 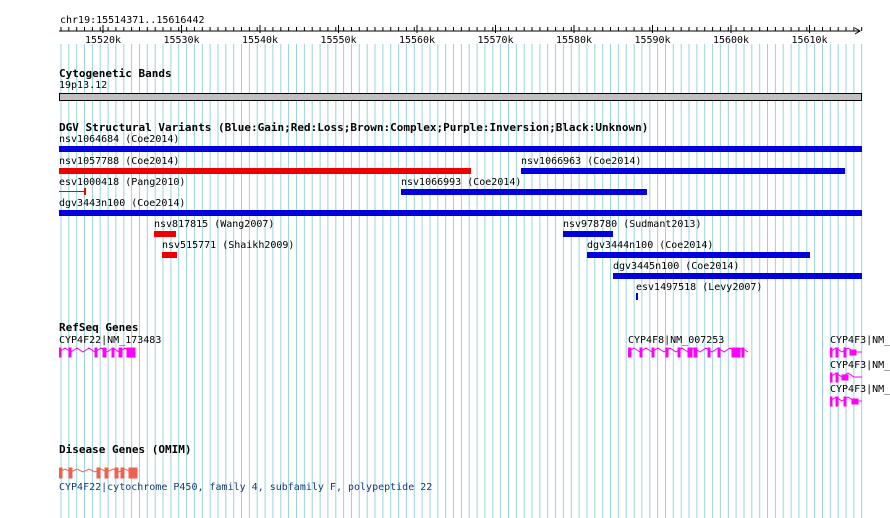 What do you see at coordinates (676, 266) in the screenshot?
I see `variant-label: dgv3445n100 (Coe2014)` at bounding box center [676, 266].